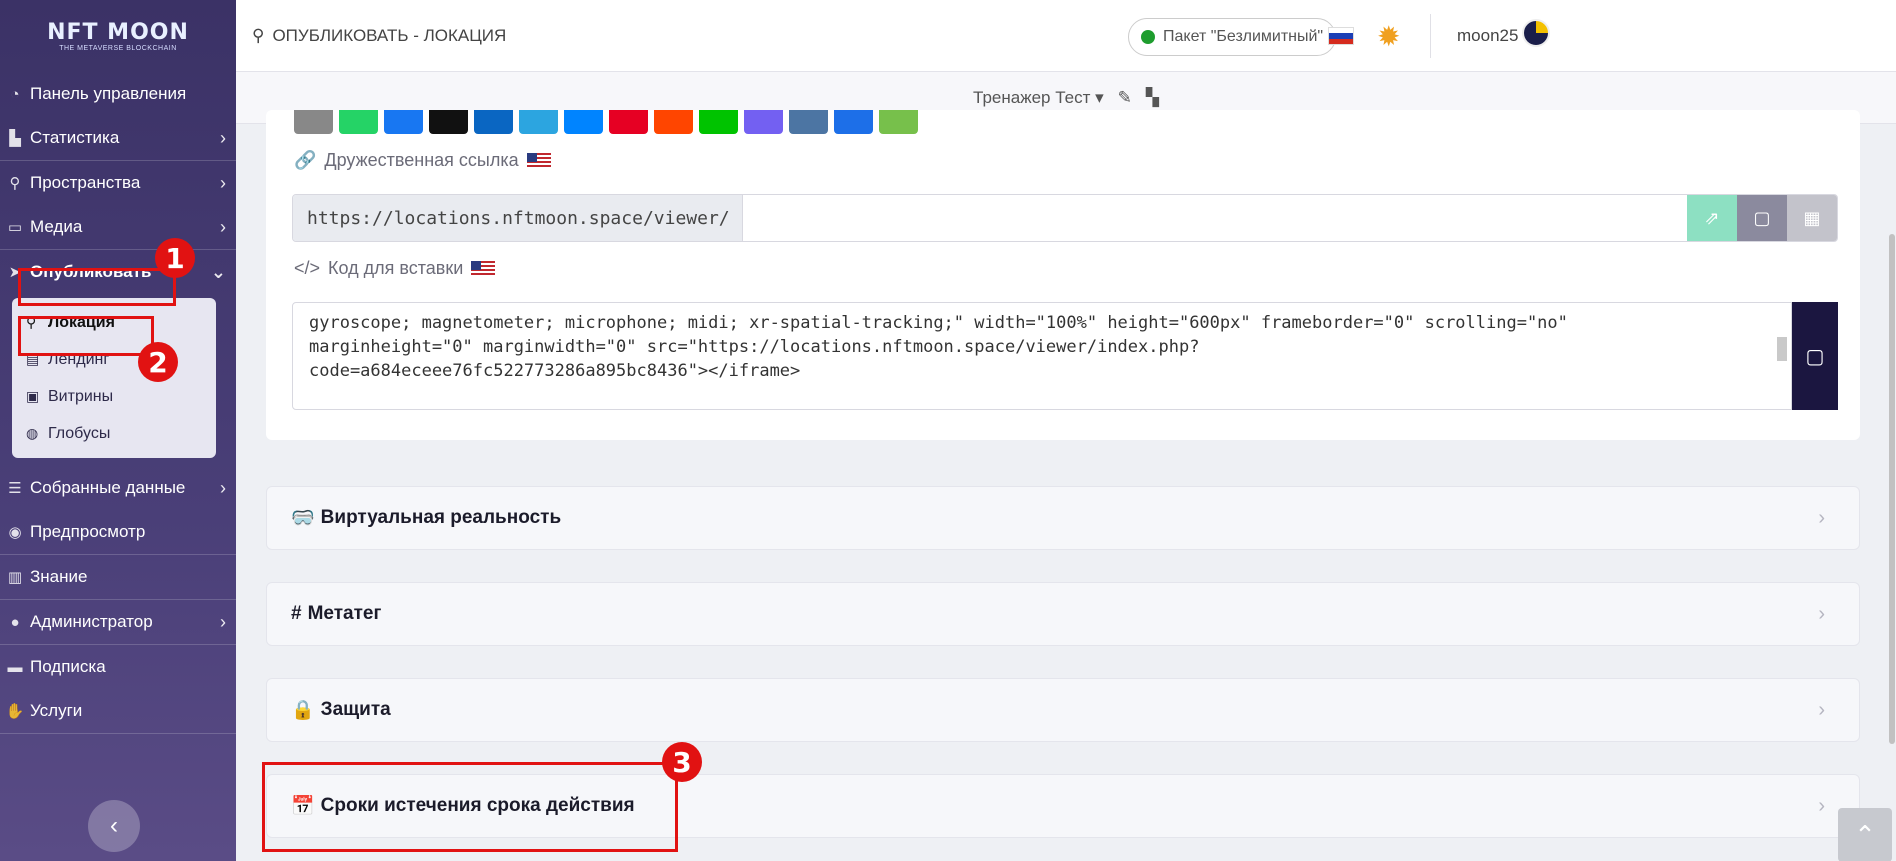 This screenshot has height=861, width=1896. I want to click on page-scrollbar, so click(1892, 434).